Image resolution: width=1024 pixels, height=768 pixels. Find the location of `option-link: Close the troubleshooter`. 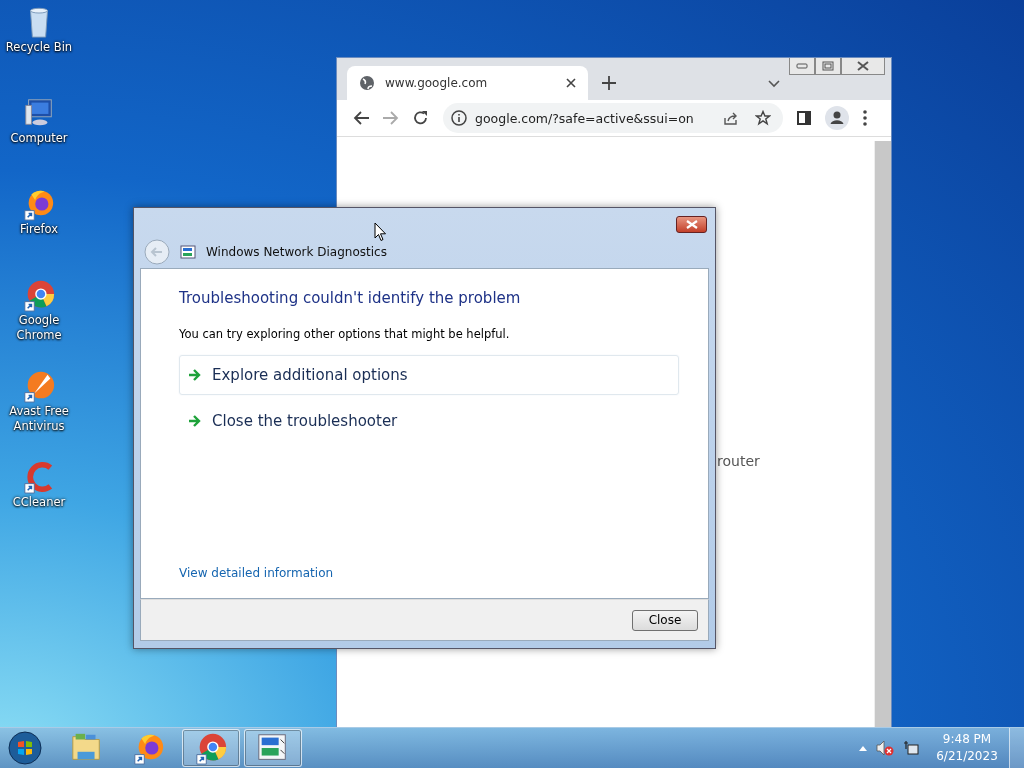

option-link: Close the troubleshooter is located at coordinates (429, 421).